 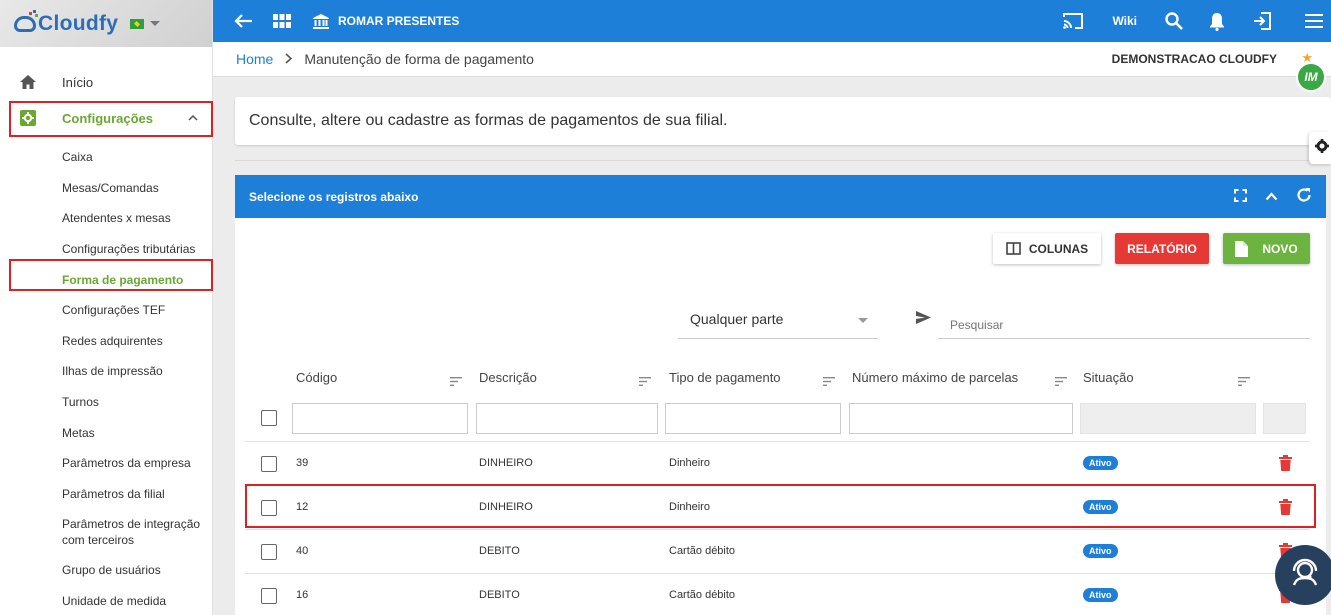 I want to click on breadcrumb-home: Home, so click(x=254, y=59).